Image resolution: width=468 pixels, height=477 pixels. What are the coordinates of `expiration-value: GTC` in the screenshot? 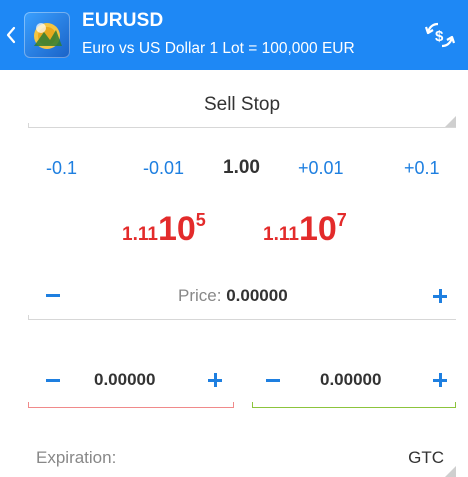 It's located at (426, 457).